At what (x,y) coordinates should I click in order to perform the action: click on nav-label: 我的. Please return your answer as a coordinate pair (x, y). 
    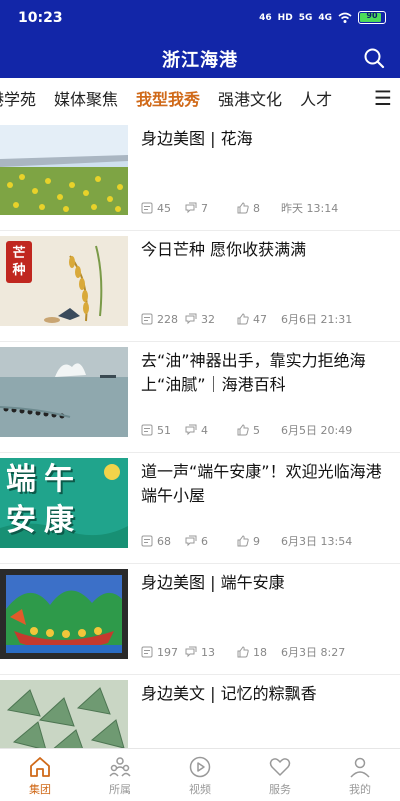
    Looking at the image, I should click on (360, 789).